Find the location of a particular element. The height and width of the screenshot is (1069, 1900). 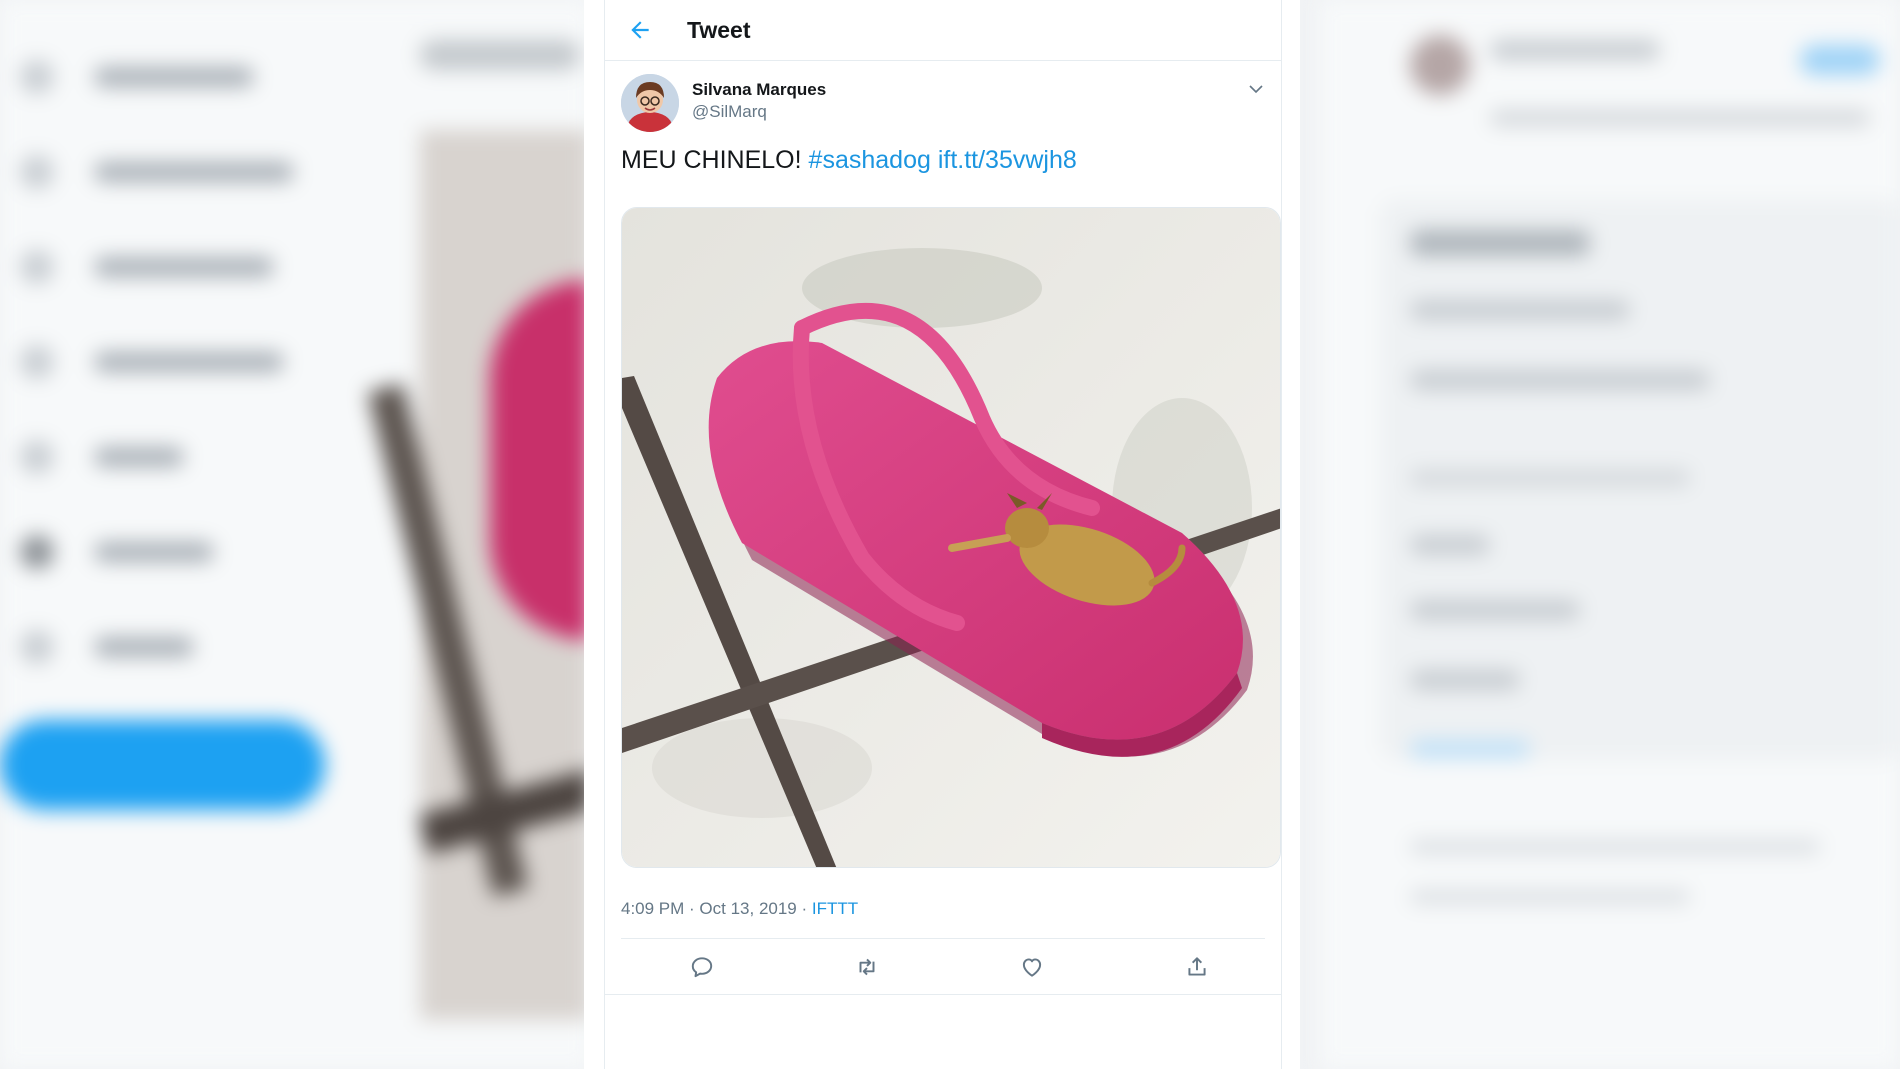

tweet-meta: 4:09 PM · Oct 13, 2019 · IFTTT is located at coordinates (739, 909).